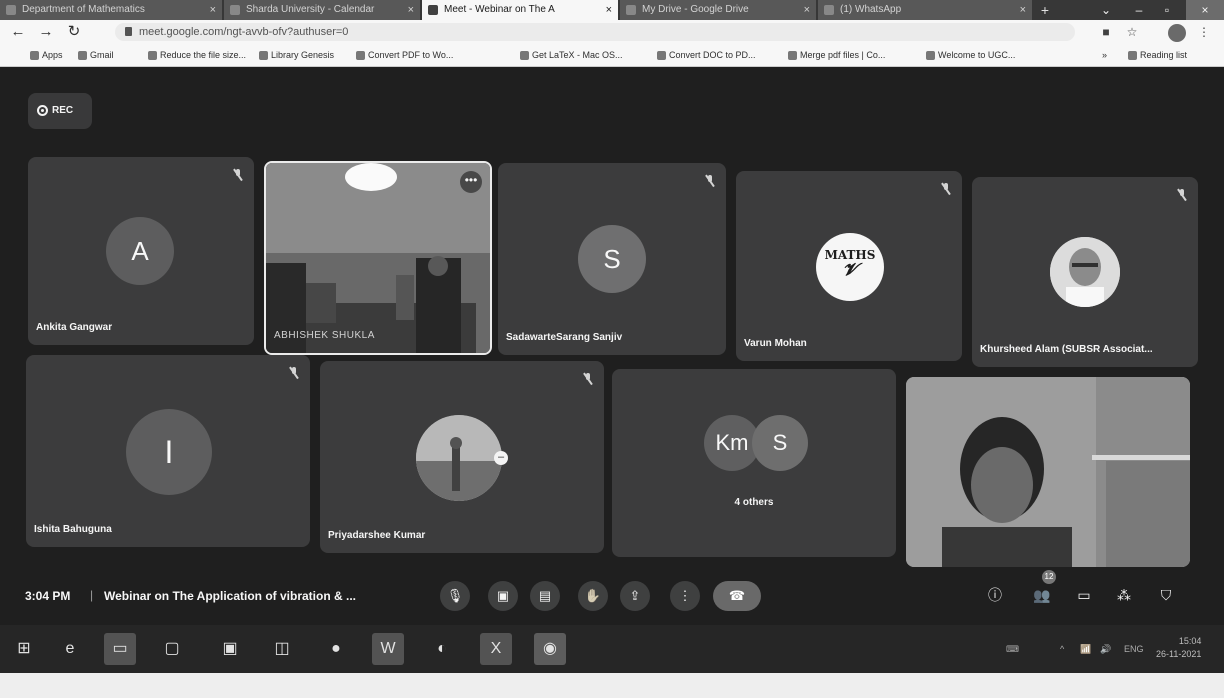  What do you see at coordinates (1167, 10) in the screenshot?
I see `maximize-icon: ▫` at bounding box center [1167, 10].